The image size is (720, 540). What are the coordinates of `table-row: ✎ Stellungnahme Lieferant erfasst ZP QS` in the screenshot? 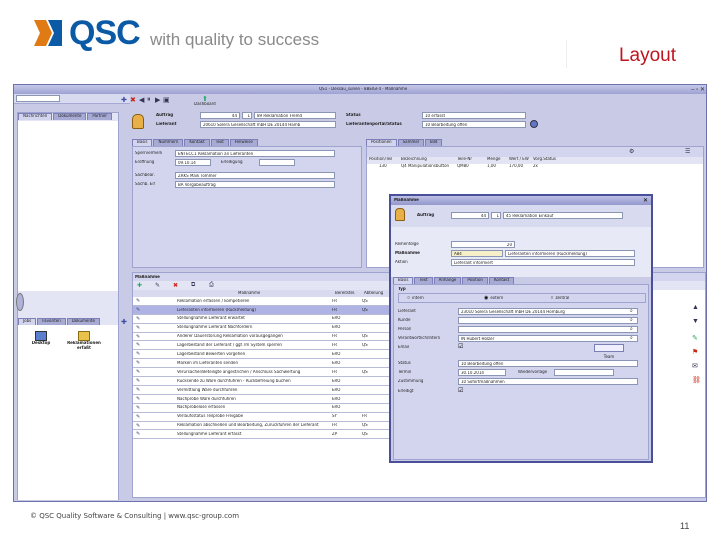 It's located at (263, 435).